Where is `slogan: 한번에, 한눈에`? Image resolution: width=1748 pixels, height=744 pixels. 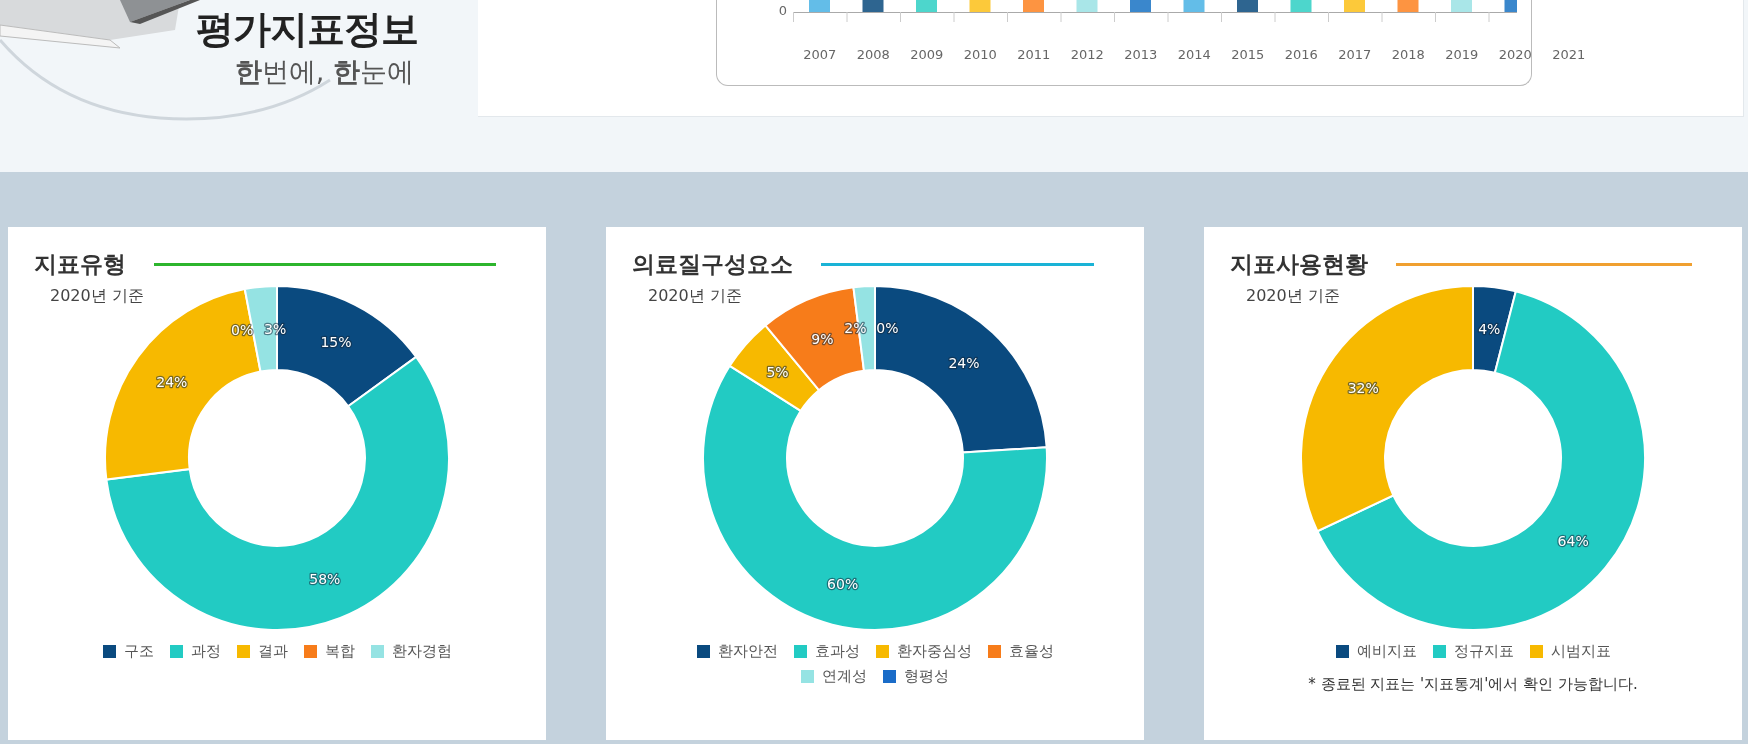
slogan: 한번에, 한눈에 is located at coordinates (324, 72).